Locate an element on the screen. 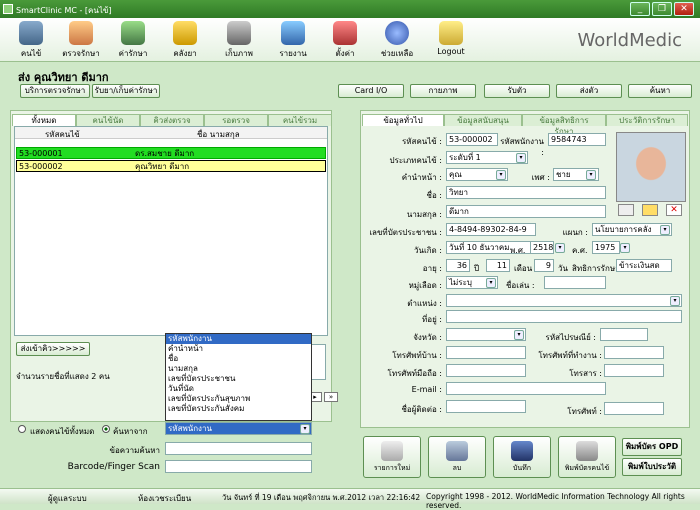  minimize-button: _ is located at coordinates (640, 9).